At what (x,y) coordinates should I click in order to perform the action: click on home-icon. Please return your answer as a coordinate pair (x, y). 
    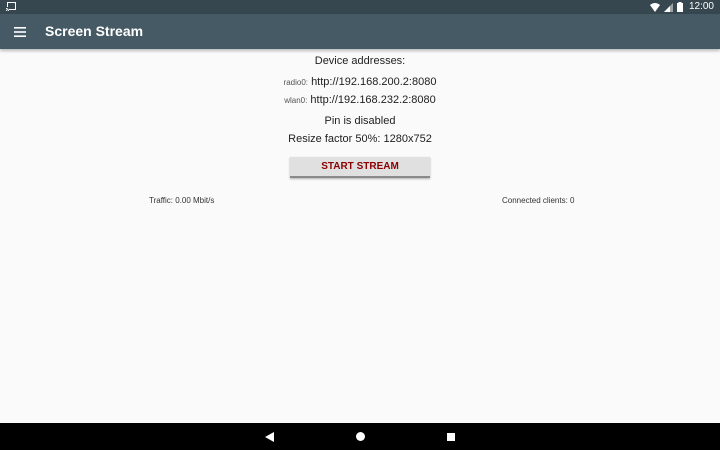
    Looking at the image, I should click on (360, 436).